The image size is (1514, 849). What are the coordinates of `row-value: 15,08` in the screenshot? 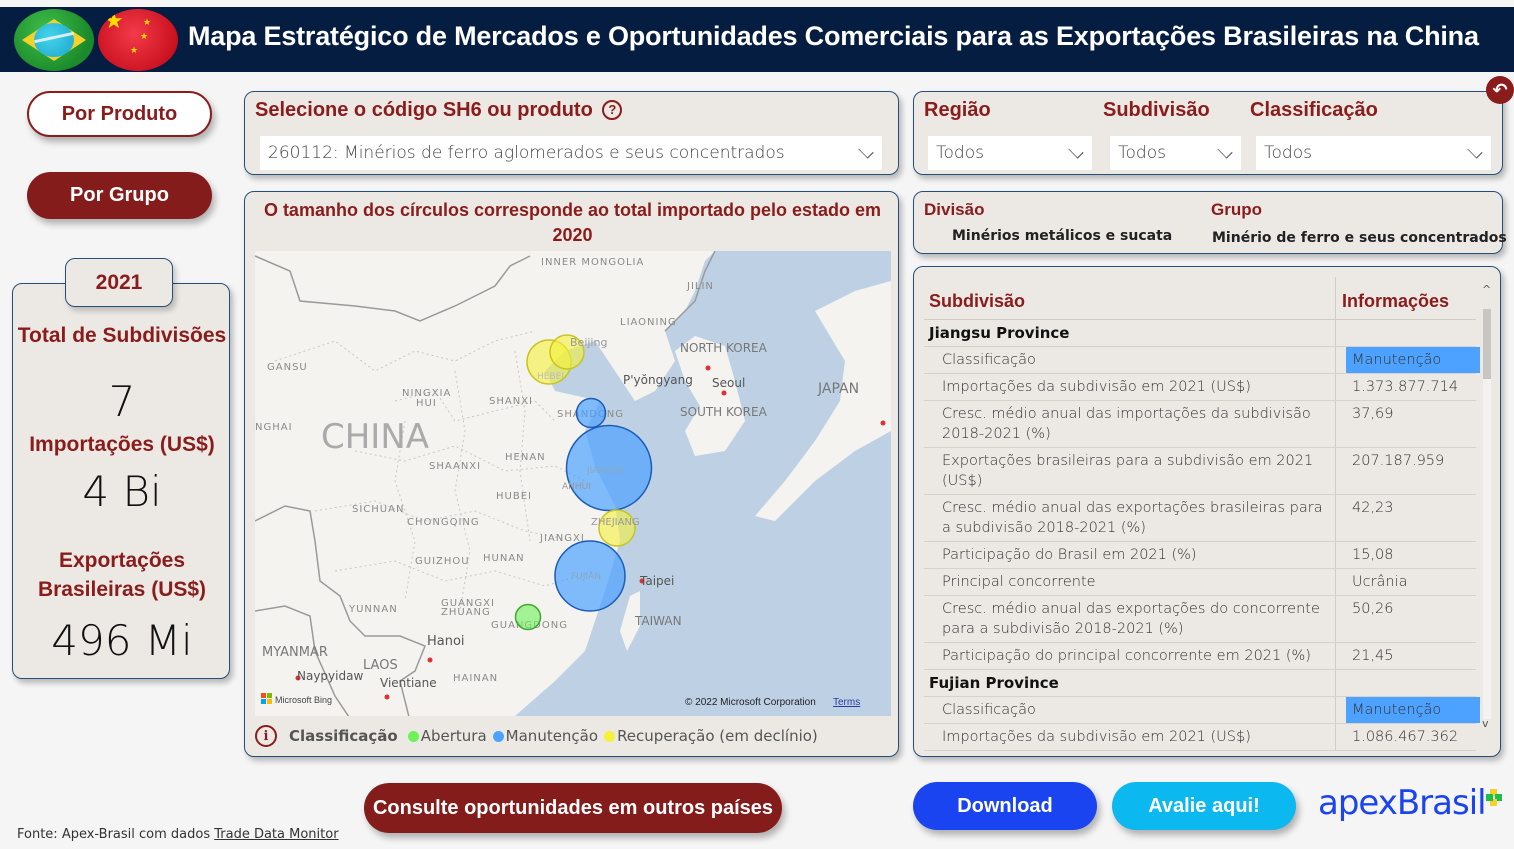 It's located at (1373, 555).